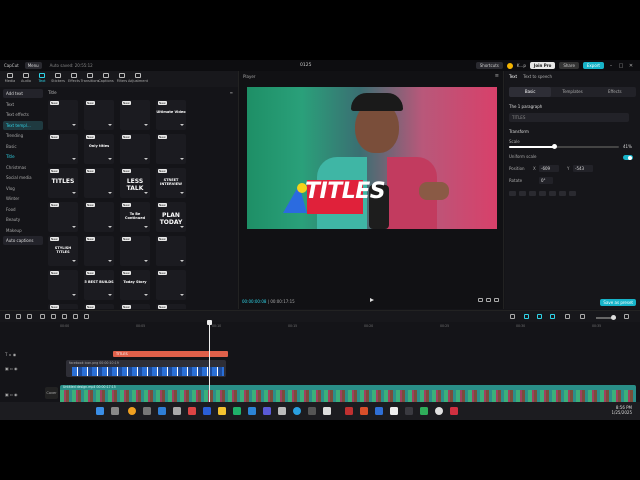  I want to click on join-pro-button: Join Pro, so click(542, 65).